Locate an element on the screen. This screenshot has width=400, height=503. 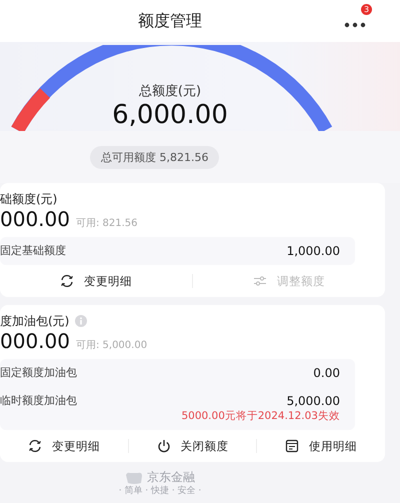
card-title: 础额度(元) is located at coordinates (29, 199).